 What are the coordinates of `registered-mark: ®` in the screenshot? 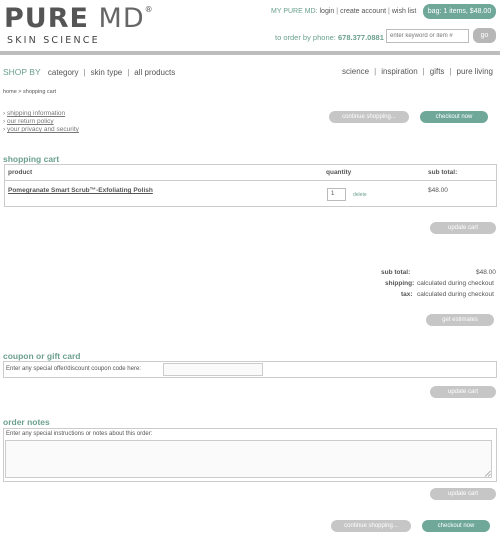 It's located at (149, 9).